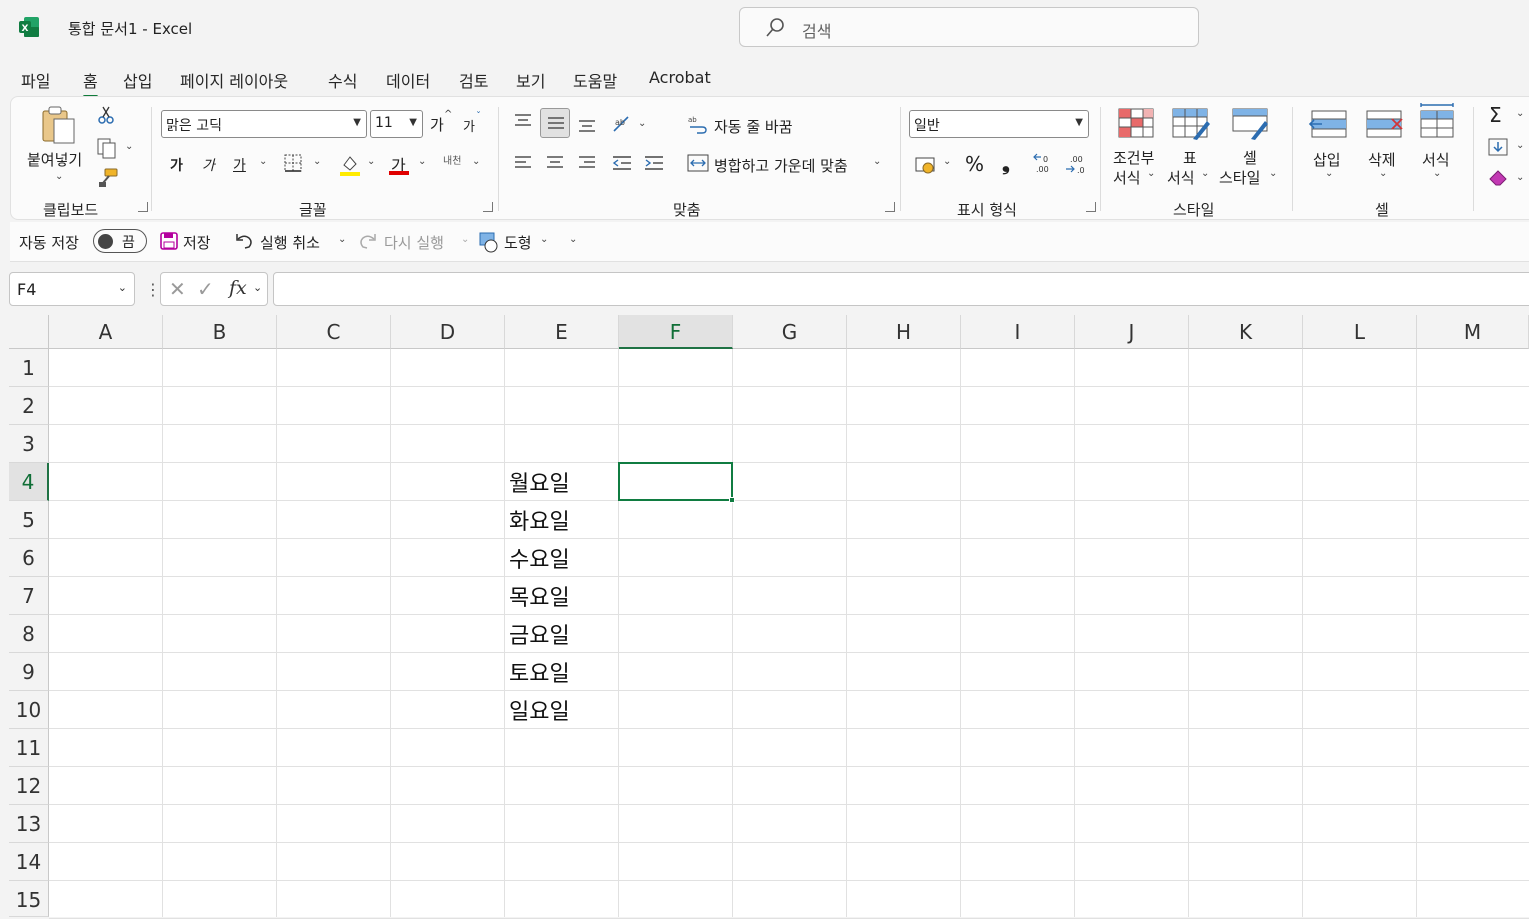 This screenshot has height=919, width=1529. What do you see at coordinates (555, 123) in the screenshot?
I see `align-middle-button` at bounding box center [555, 123].